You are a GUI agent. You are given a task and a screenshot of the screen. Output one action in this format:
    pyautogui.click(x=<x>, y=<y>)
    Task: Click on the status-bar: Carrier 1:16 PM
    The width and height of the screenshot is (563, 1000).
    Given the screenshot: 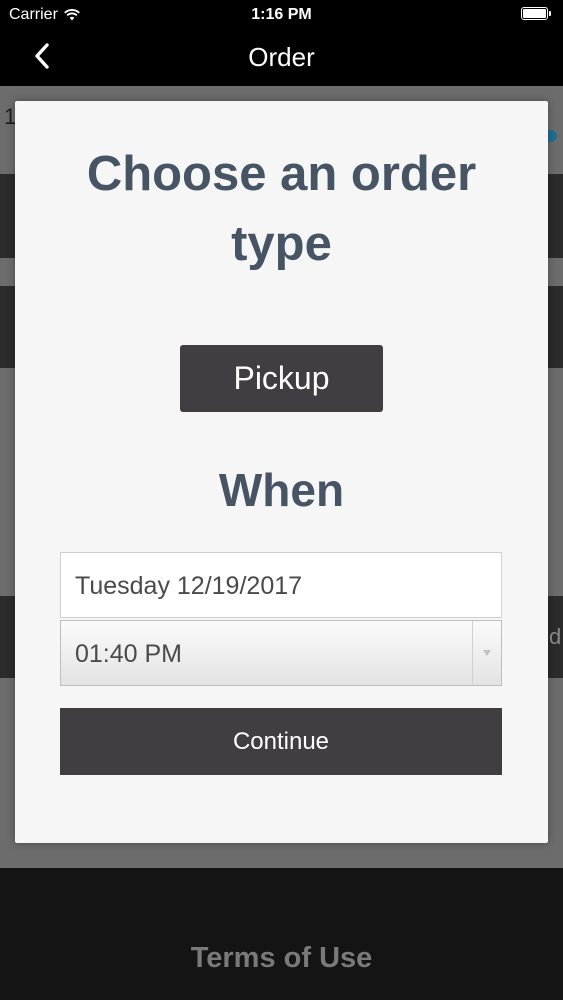 What is the action you would take?
    pyautogui.click(x=281, y=15)
    